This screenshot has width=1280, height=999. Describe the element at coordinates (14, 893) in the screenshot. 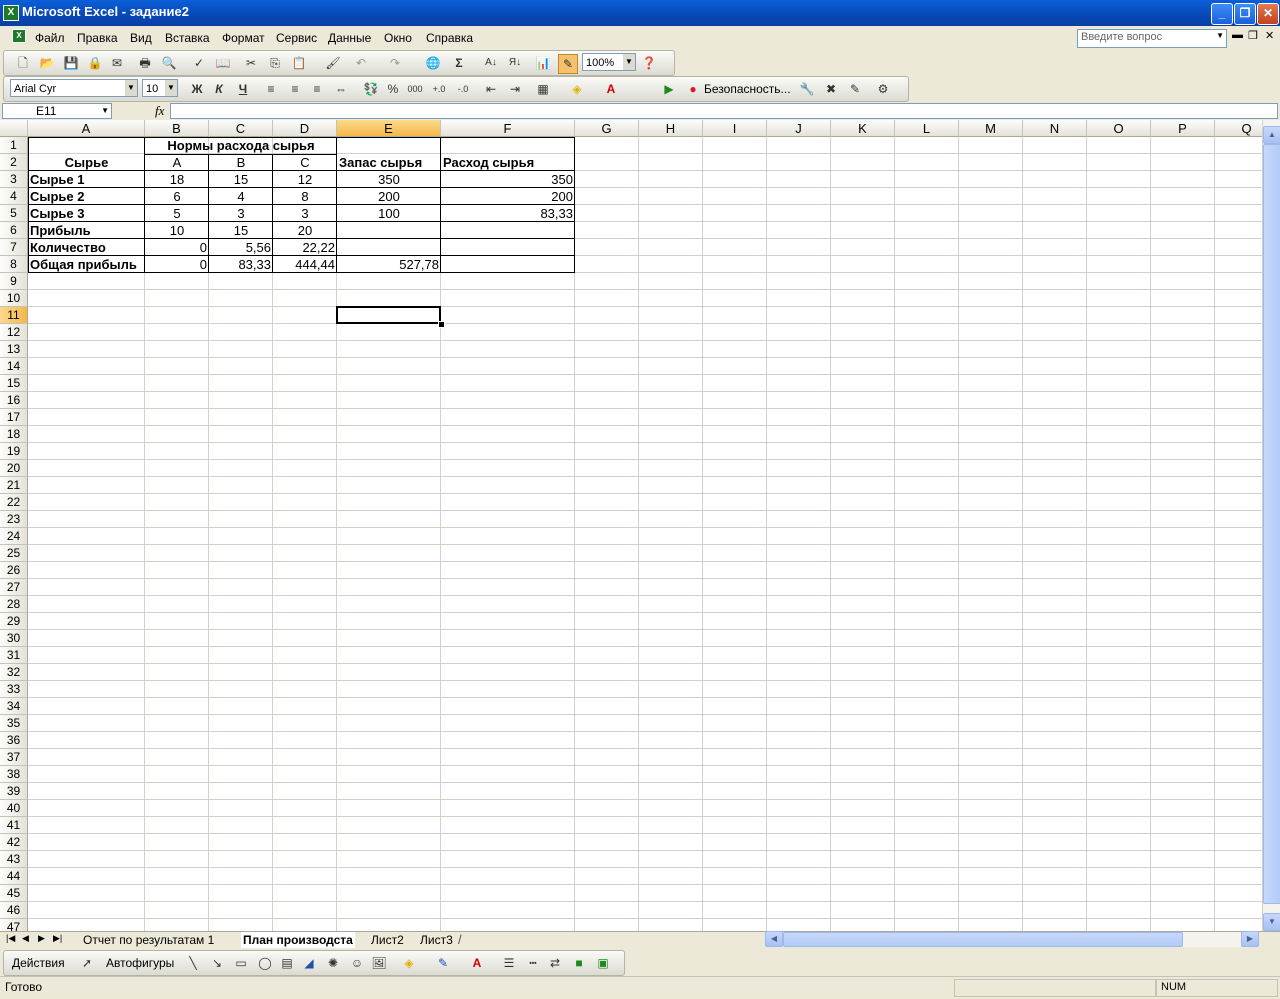

I see `row-header-45: 45` at that location.